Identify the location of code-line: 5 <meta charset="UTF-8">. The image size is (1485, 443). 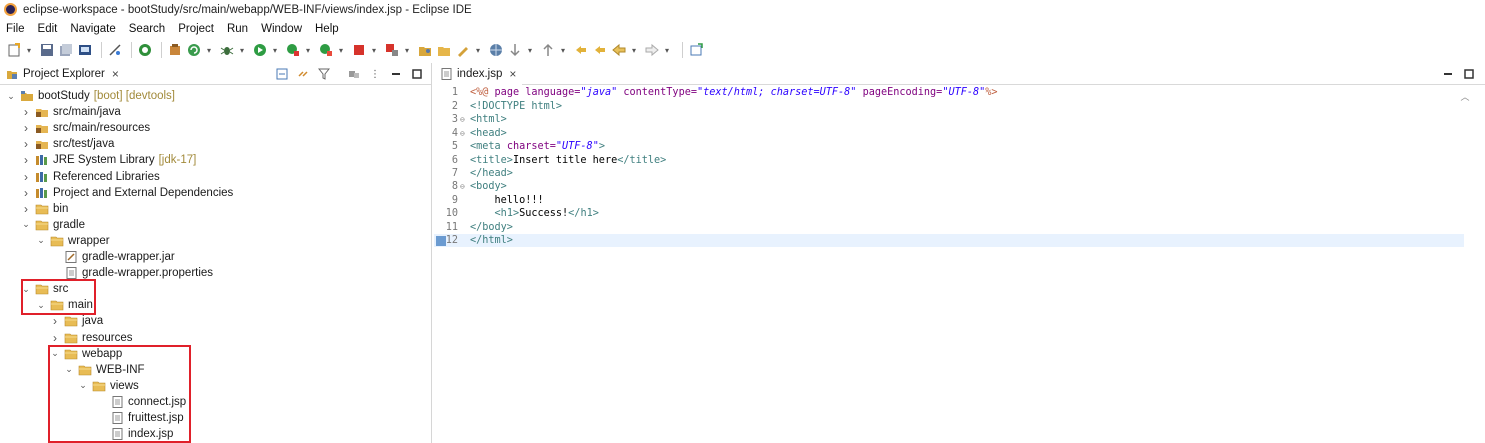
(949, 147).